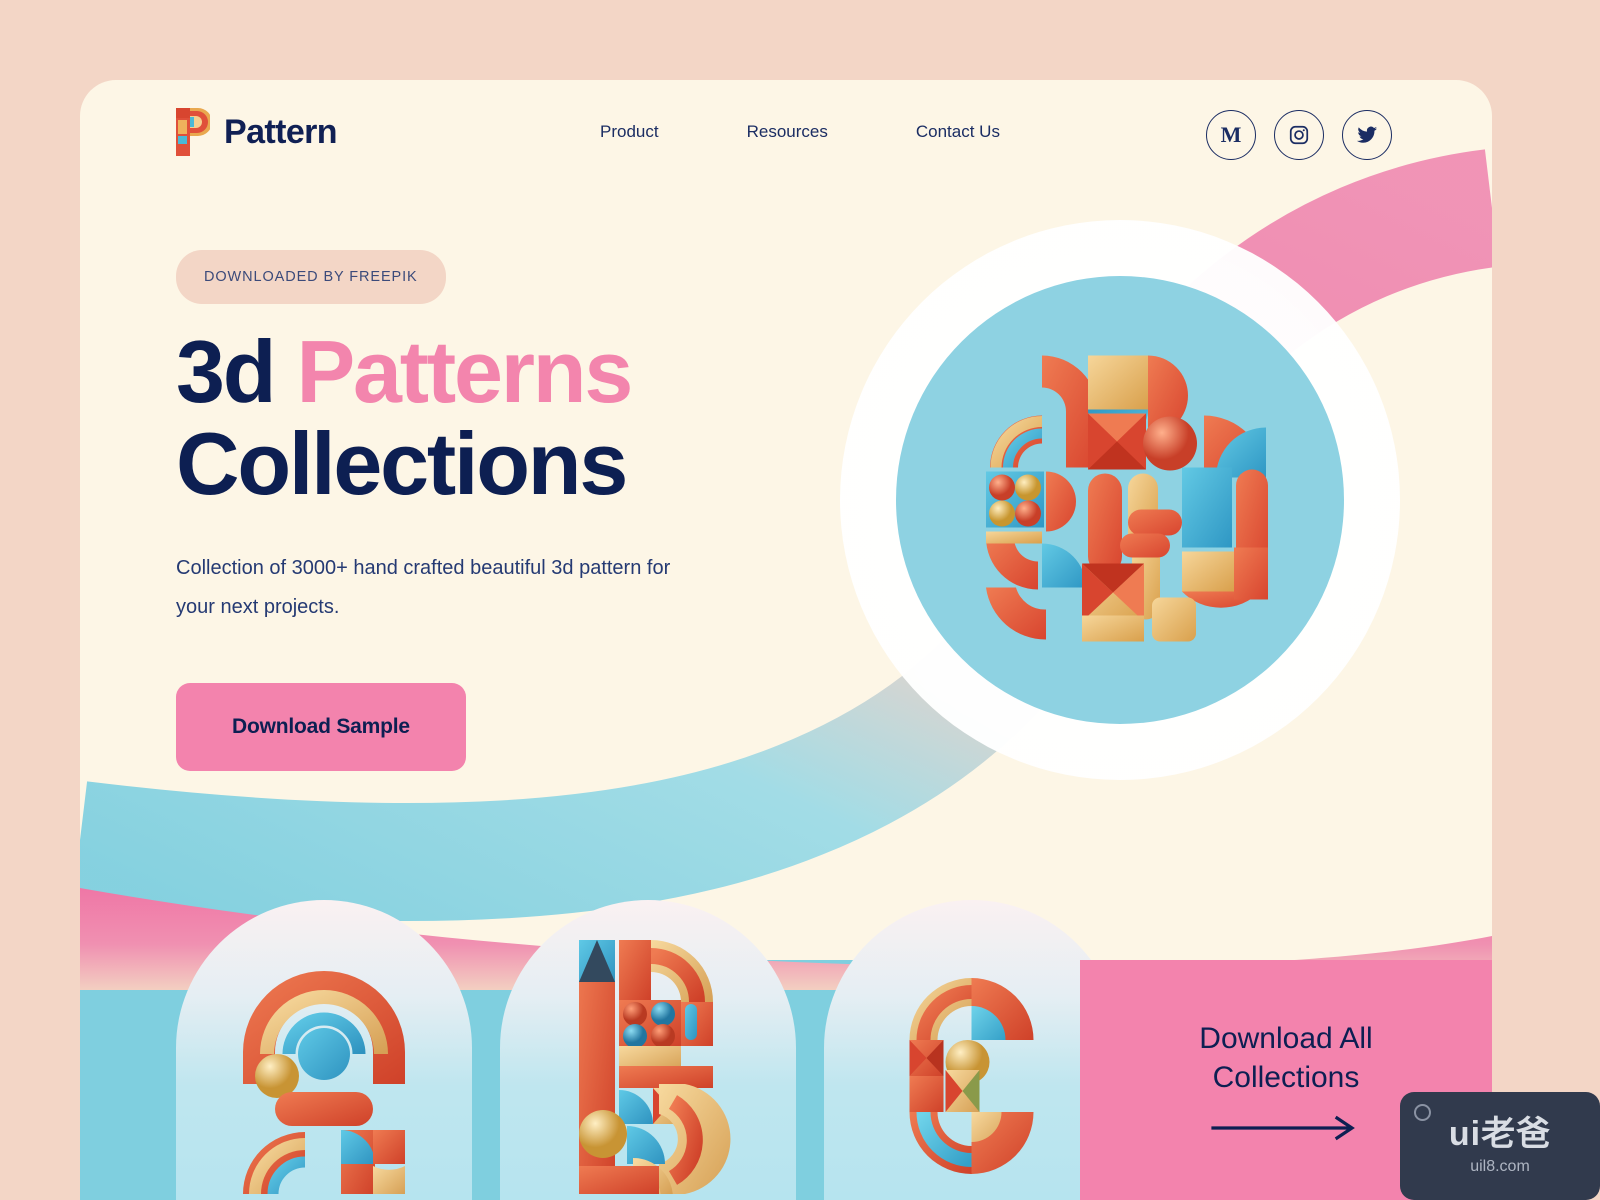 Image resolution: width=1600 pixels, height=1200 pixels. Describe the element at coordinates (1286, 1077) in the screenshot. I see `download-all-line2: Collections` at that location.